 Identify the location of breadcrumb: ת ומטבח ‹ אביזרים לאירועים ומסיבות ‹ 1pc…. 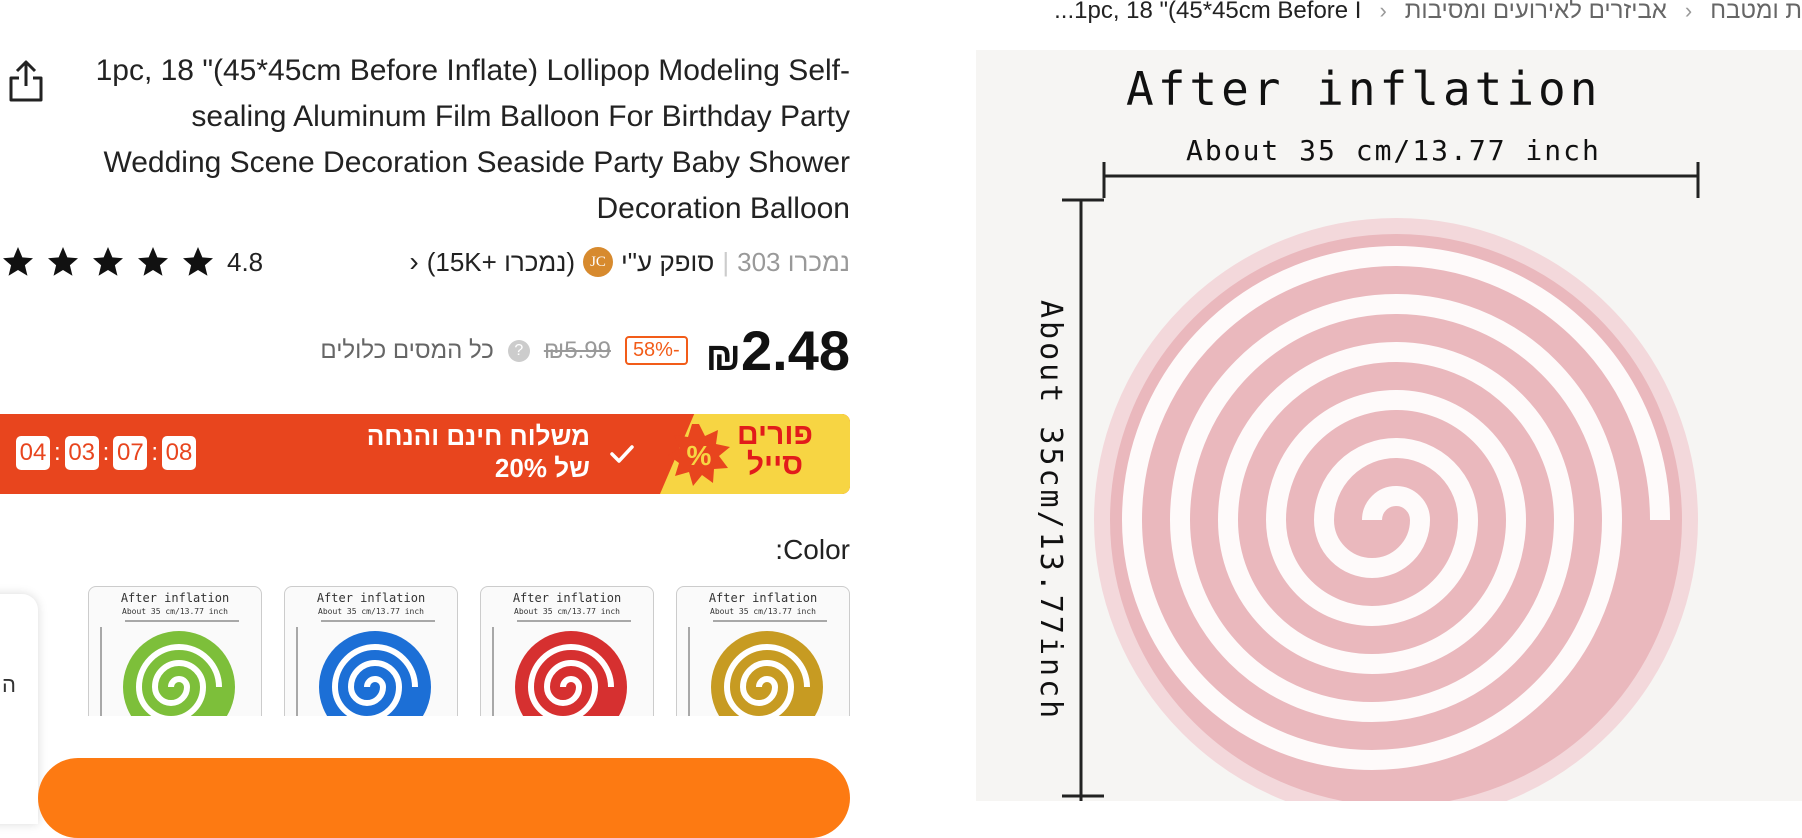
(1428, 14).